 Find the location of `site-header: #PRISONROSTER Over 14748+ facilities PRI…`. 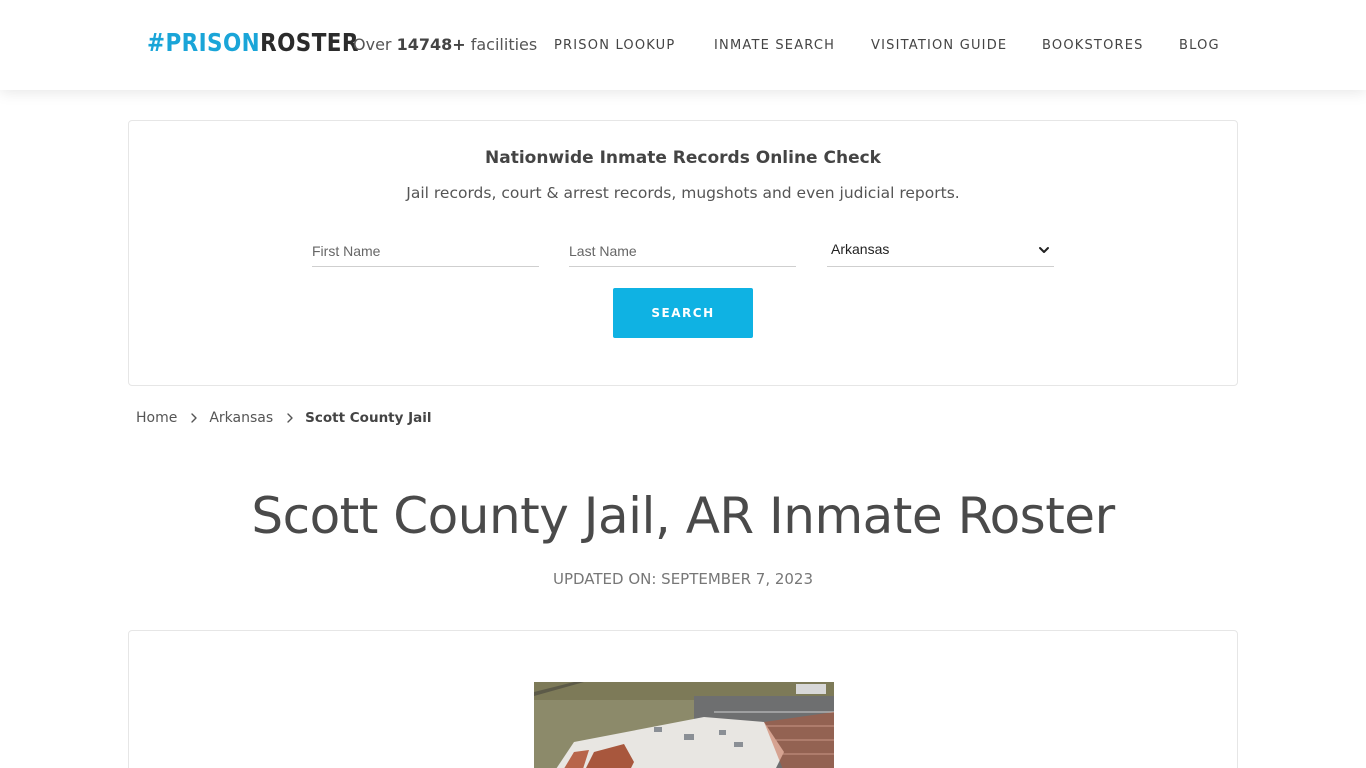

site-header: #PRISONROSTER Over 14748+ facilities PRI… is located at coordinates (683, 45).